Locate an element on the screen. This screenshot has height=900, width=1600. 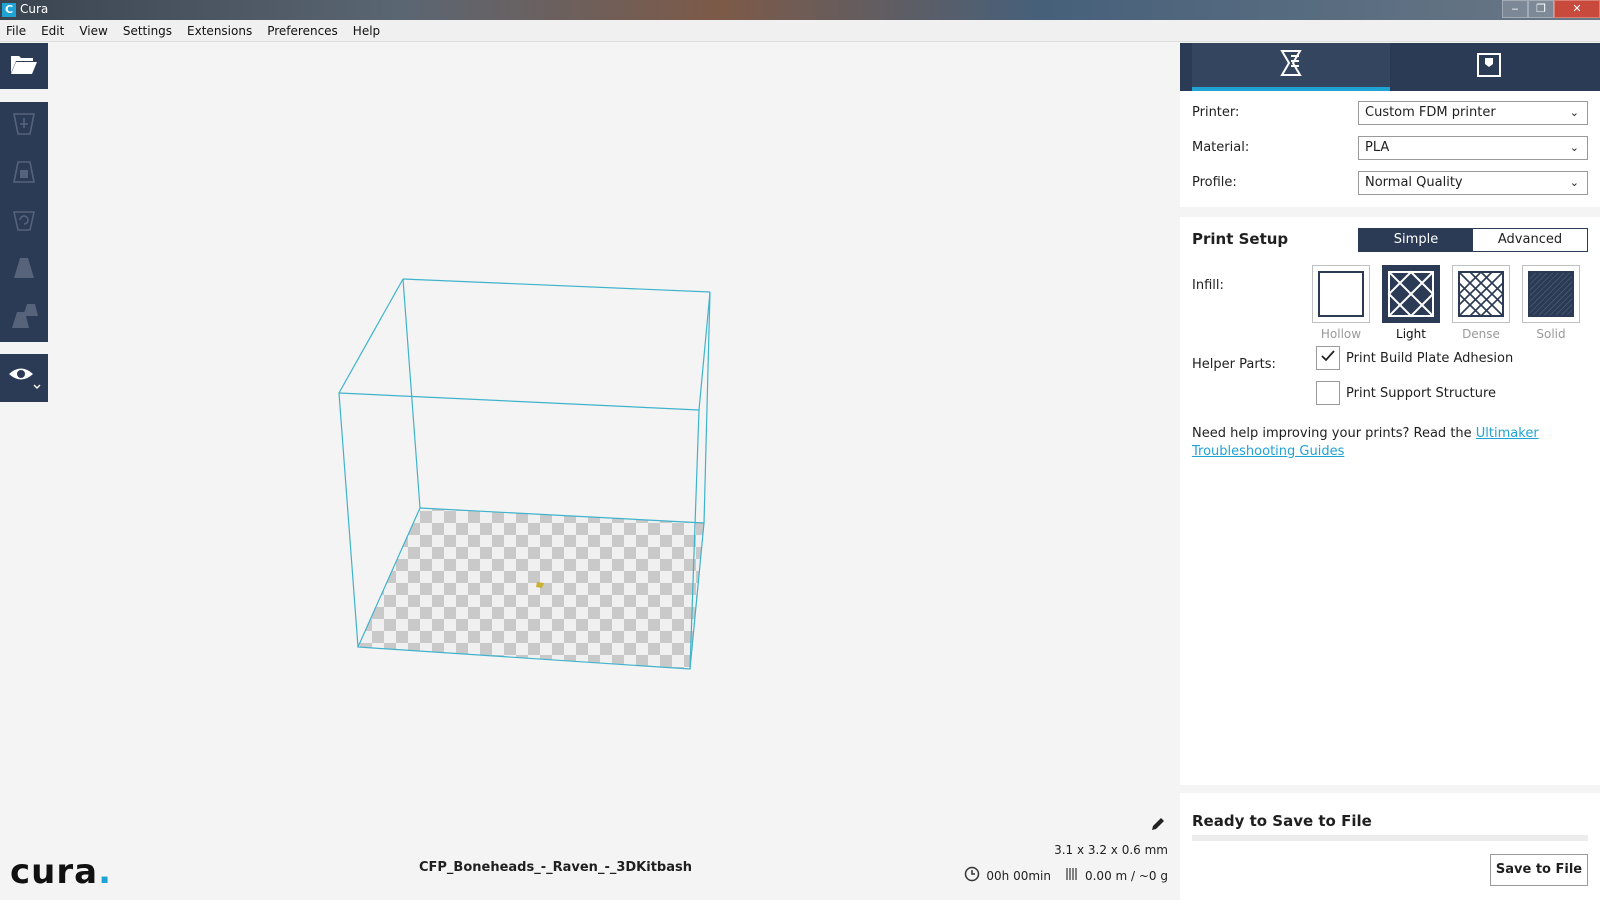
eye-icon is located at coordinates (24, 378).